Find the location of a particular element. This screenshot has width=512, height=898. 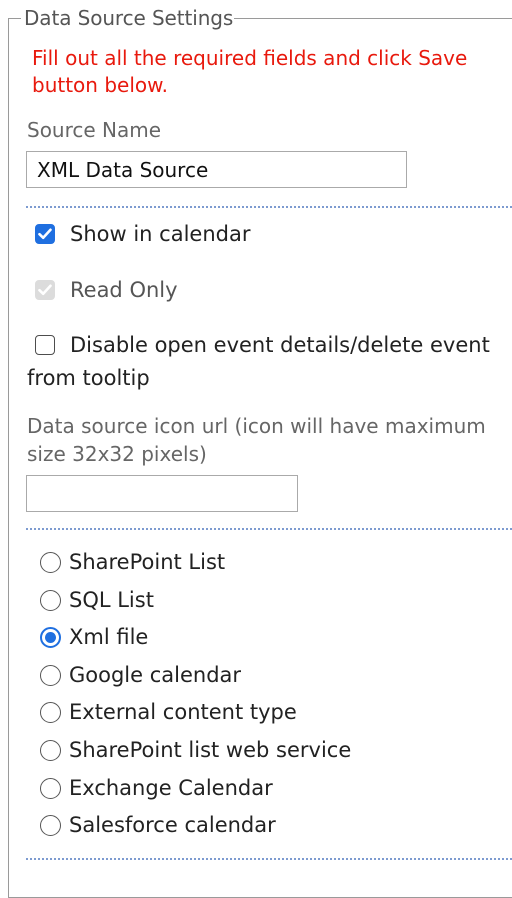

source-type-sql-list: SQL List is located at coordinates (97, 600).